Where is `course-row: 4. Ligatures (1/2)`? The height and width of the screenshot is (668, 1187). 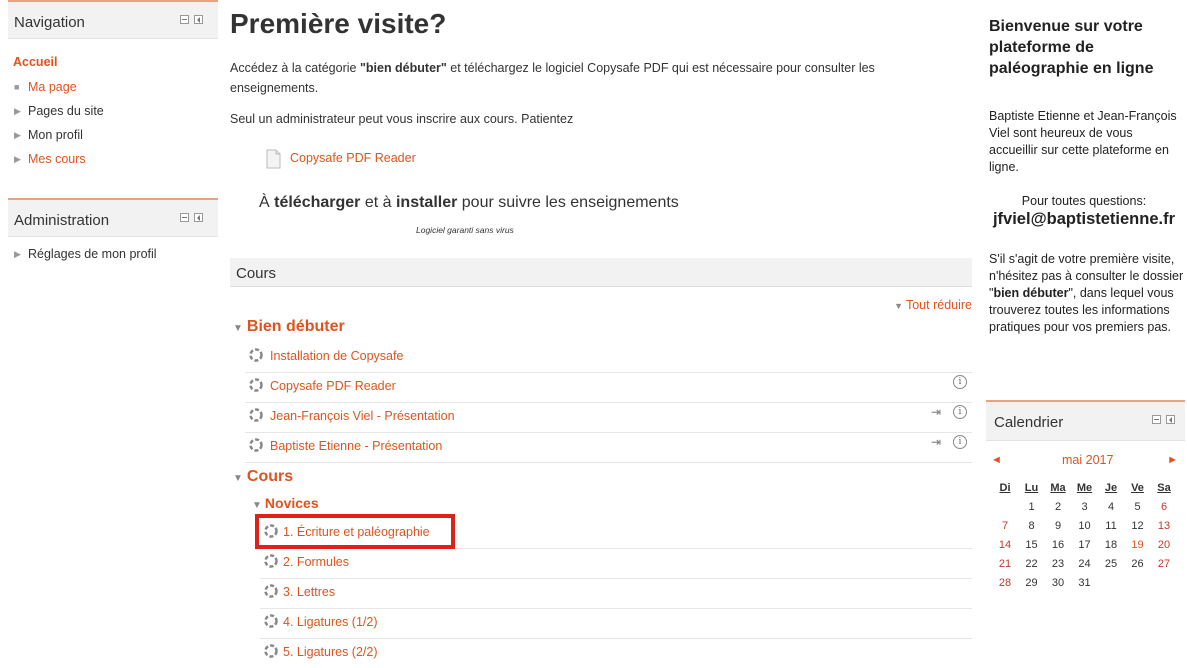 course-row: 4. Ligatures (1/2) is located at coordinates (616, 623).